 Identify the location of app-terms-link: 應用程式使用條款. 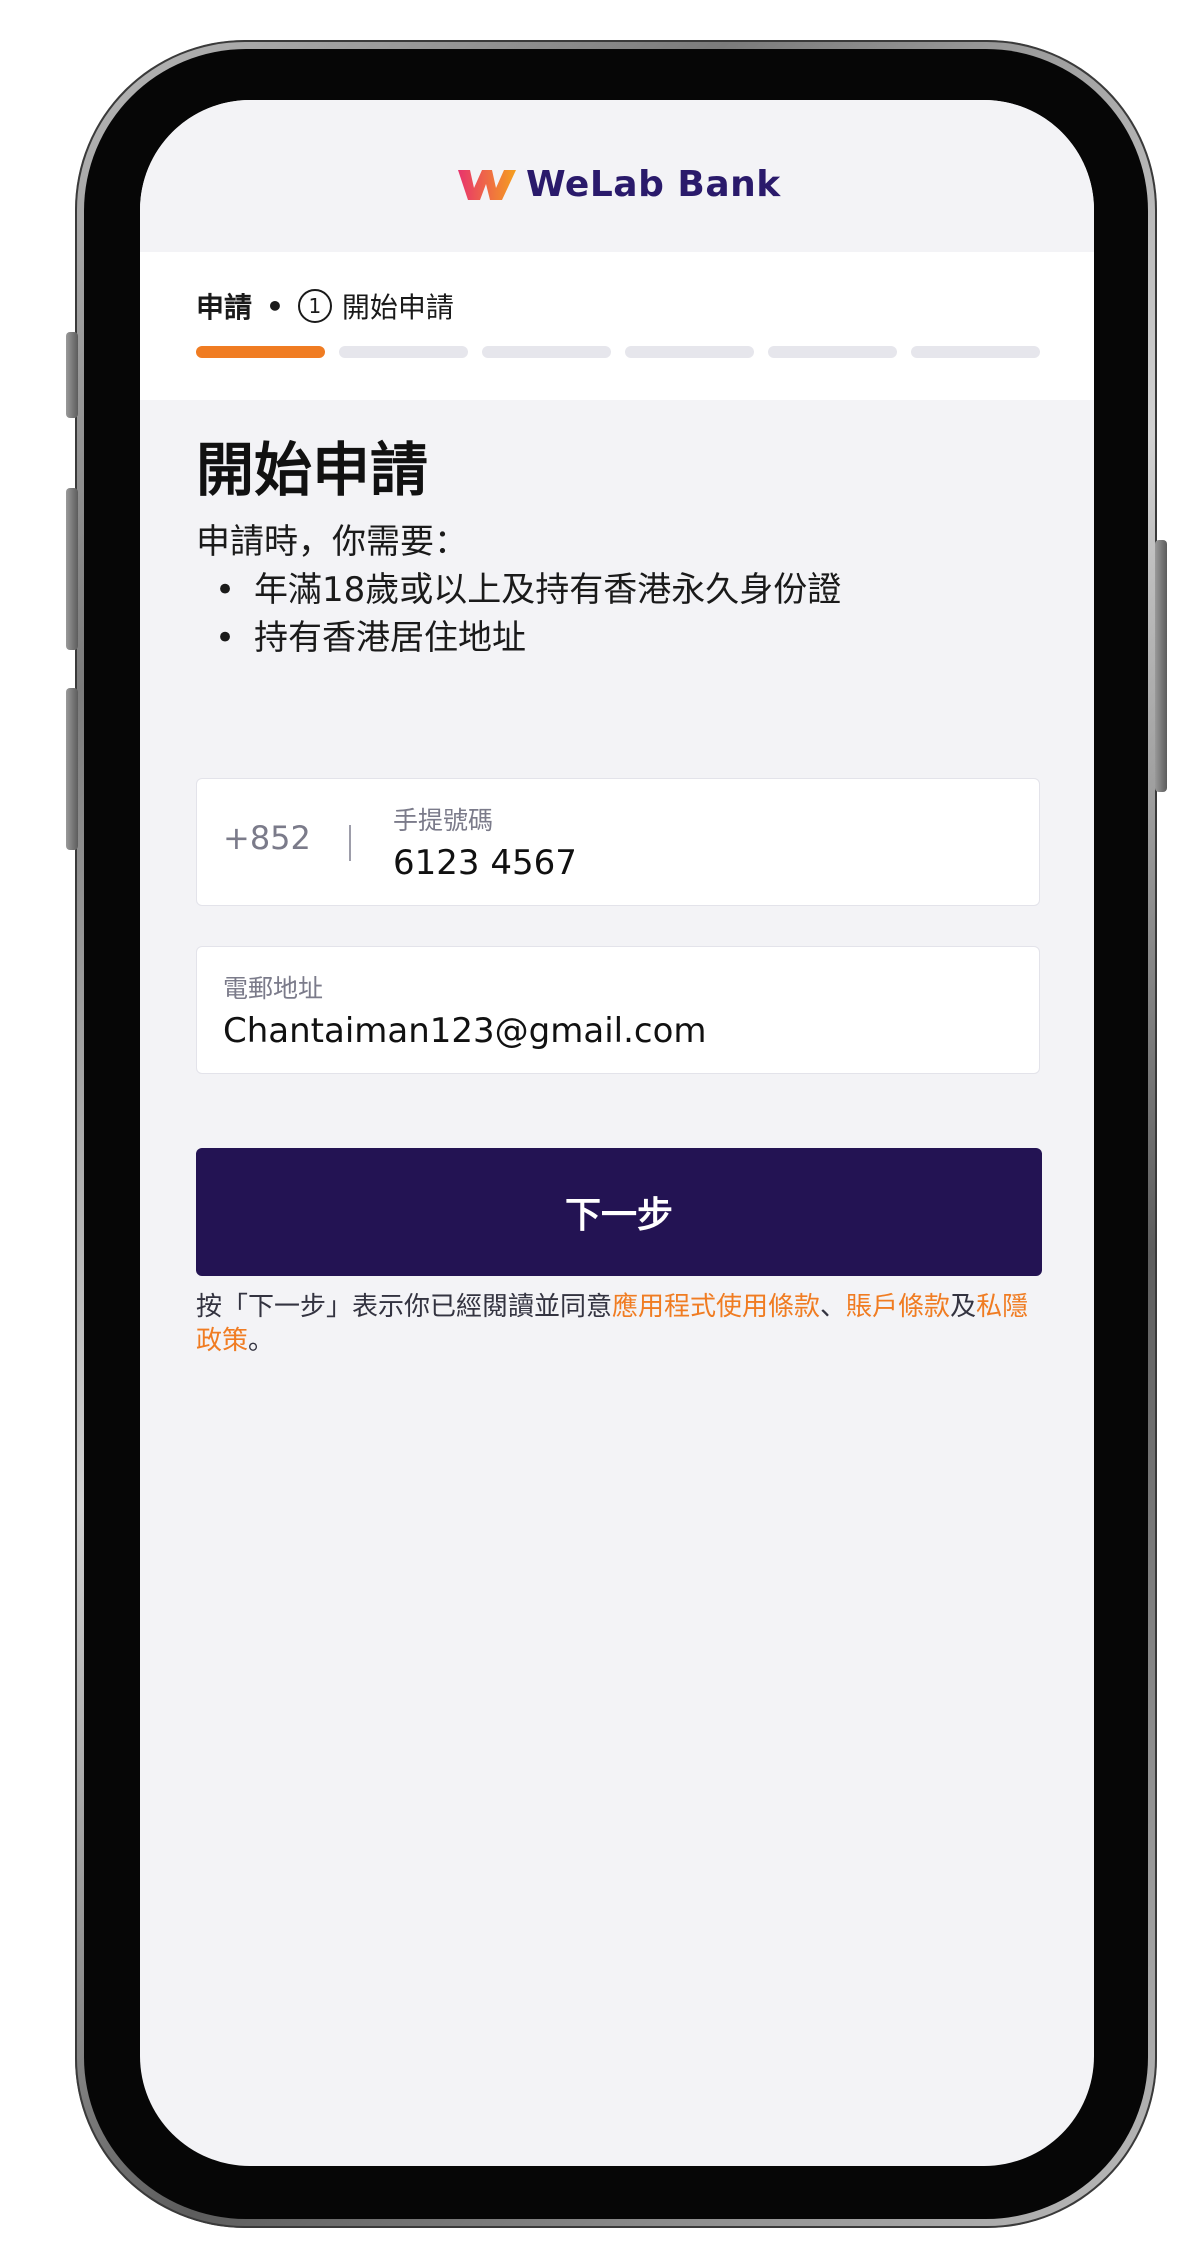
(716, 1307).